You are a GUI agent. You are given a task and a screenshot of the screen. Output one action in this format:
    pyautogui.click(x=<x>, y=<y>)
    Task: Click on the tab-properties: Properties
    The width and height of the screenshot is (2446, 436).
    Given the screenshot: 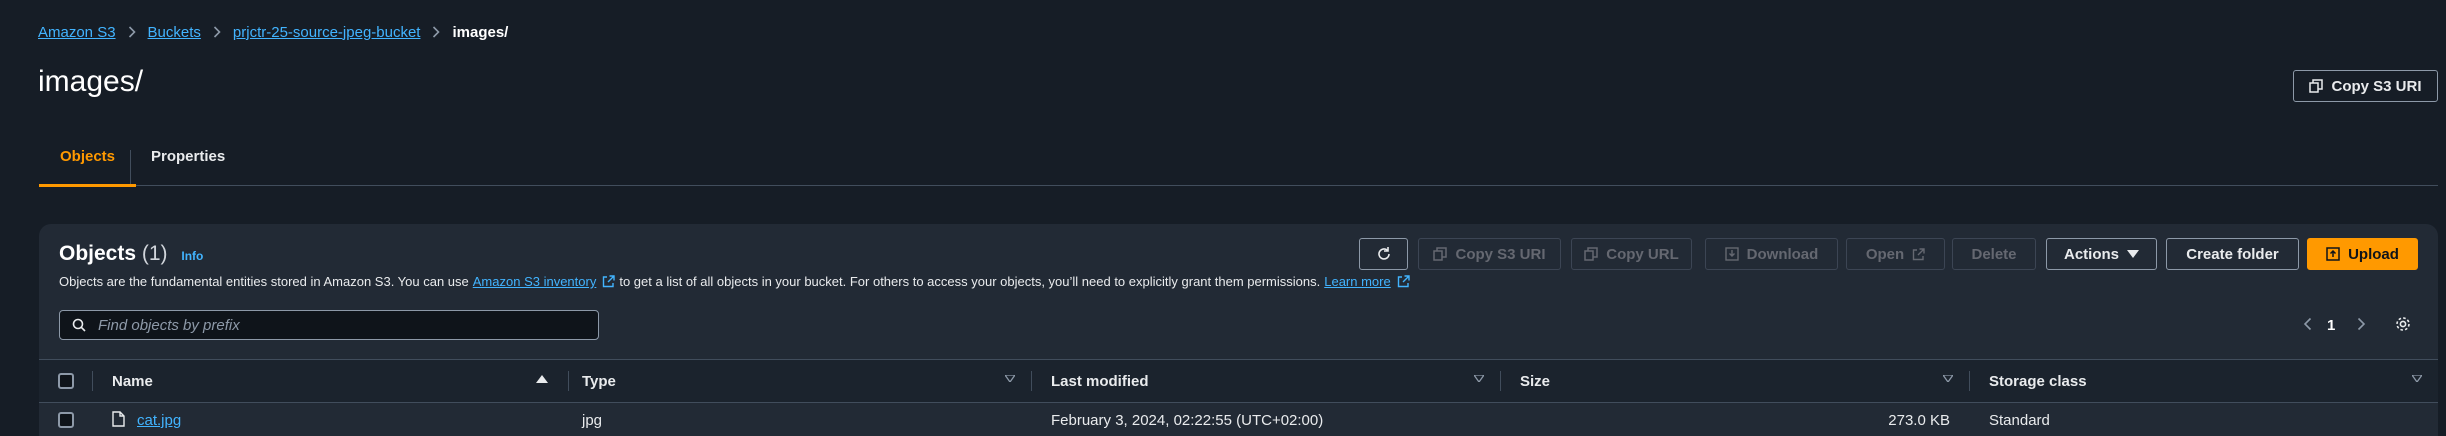 What is the action you would take?
    pyautogui.click(x=188, y=167)
    